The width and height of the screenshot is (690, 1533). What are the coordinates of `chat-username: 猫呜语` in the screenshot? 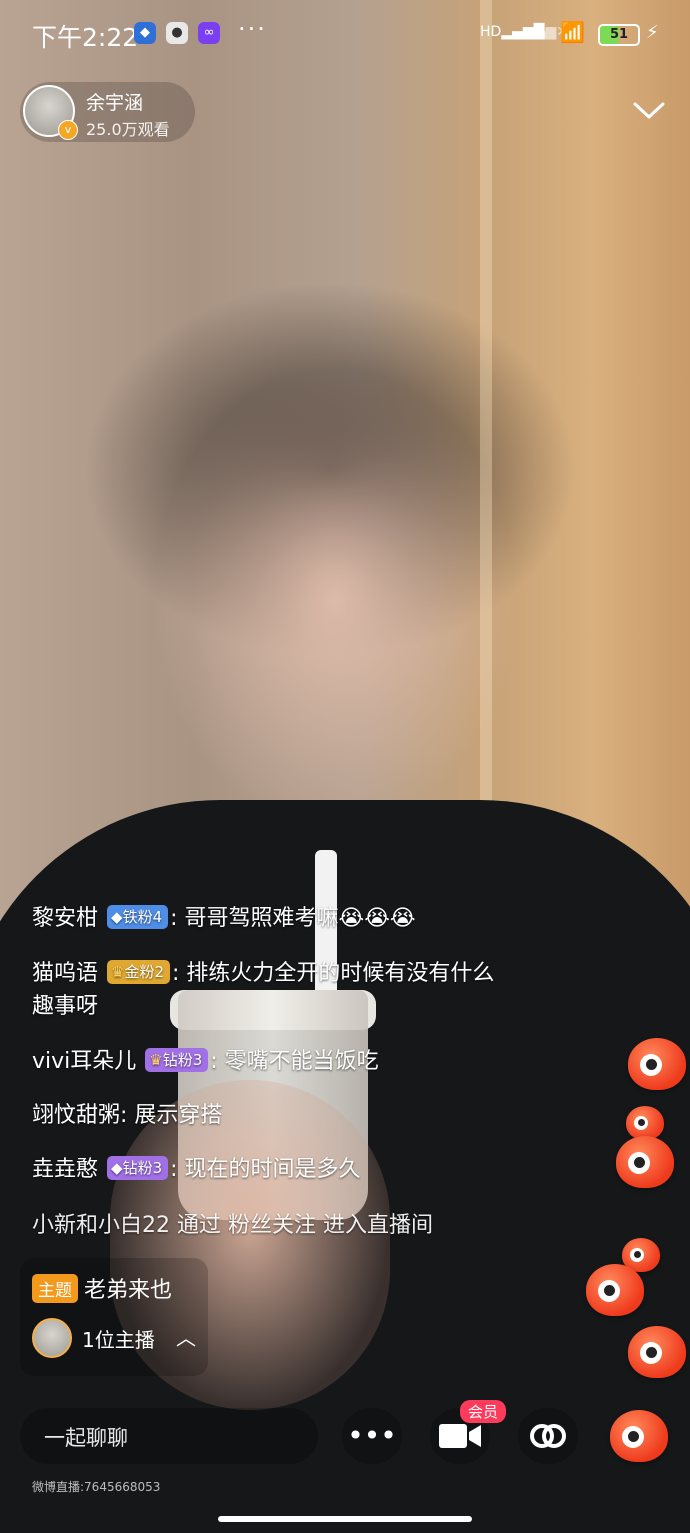 It's located at (65, 973).